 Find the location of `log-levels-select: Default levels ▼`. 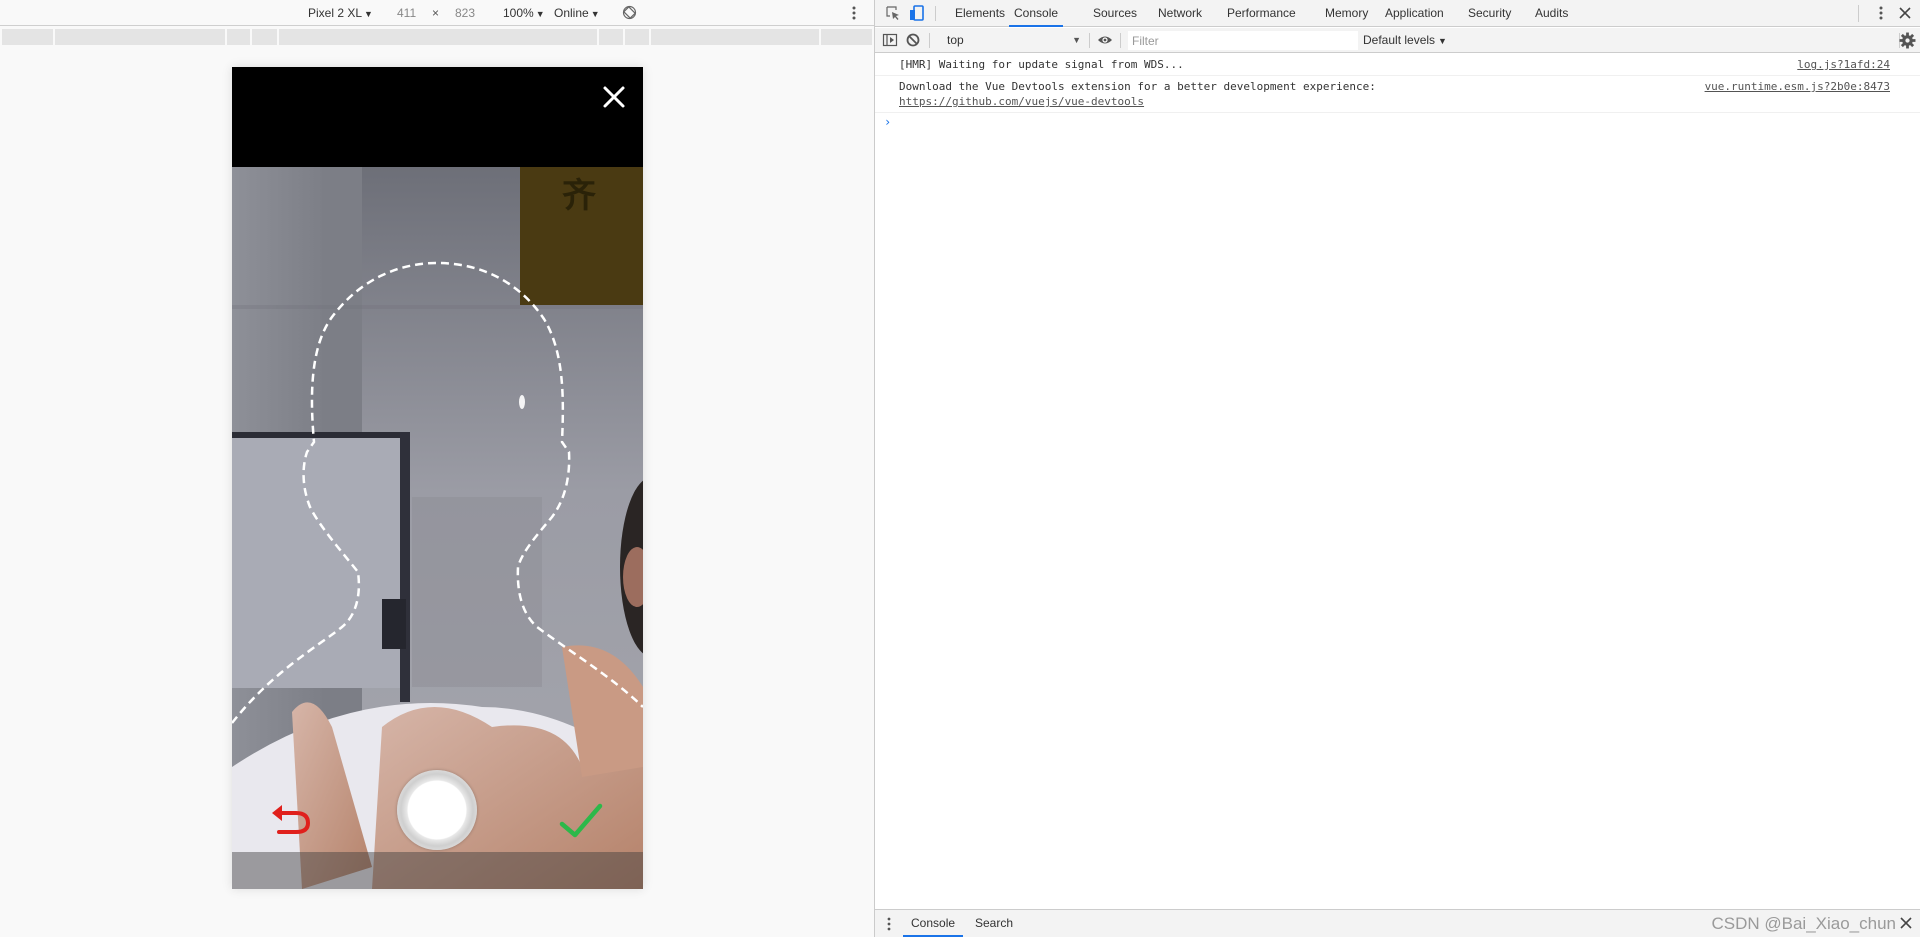

log-levels-select: Default levels ▼ is located at coordinates (1405, 41).